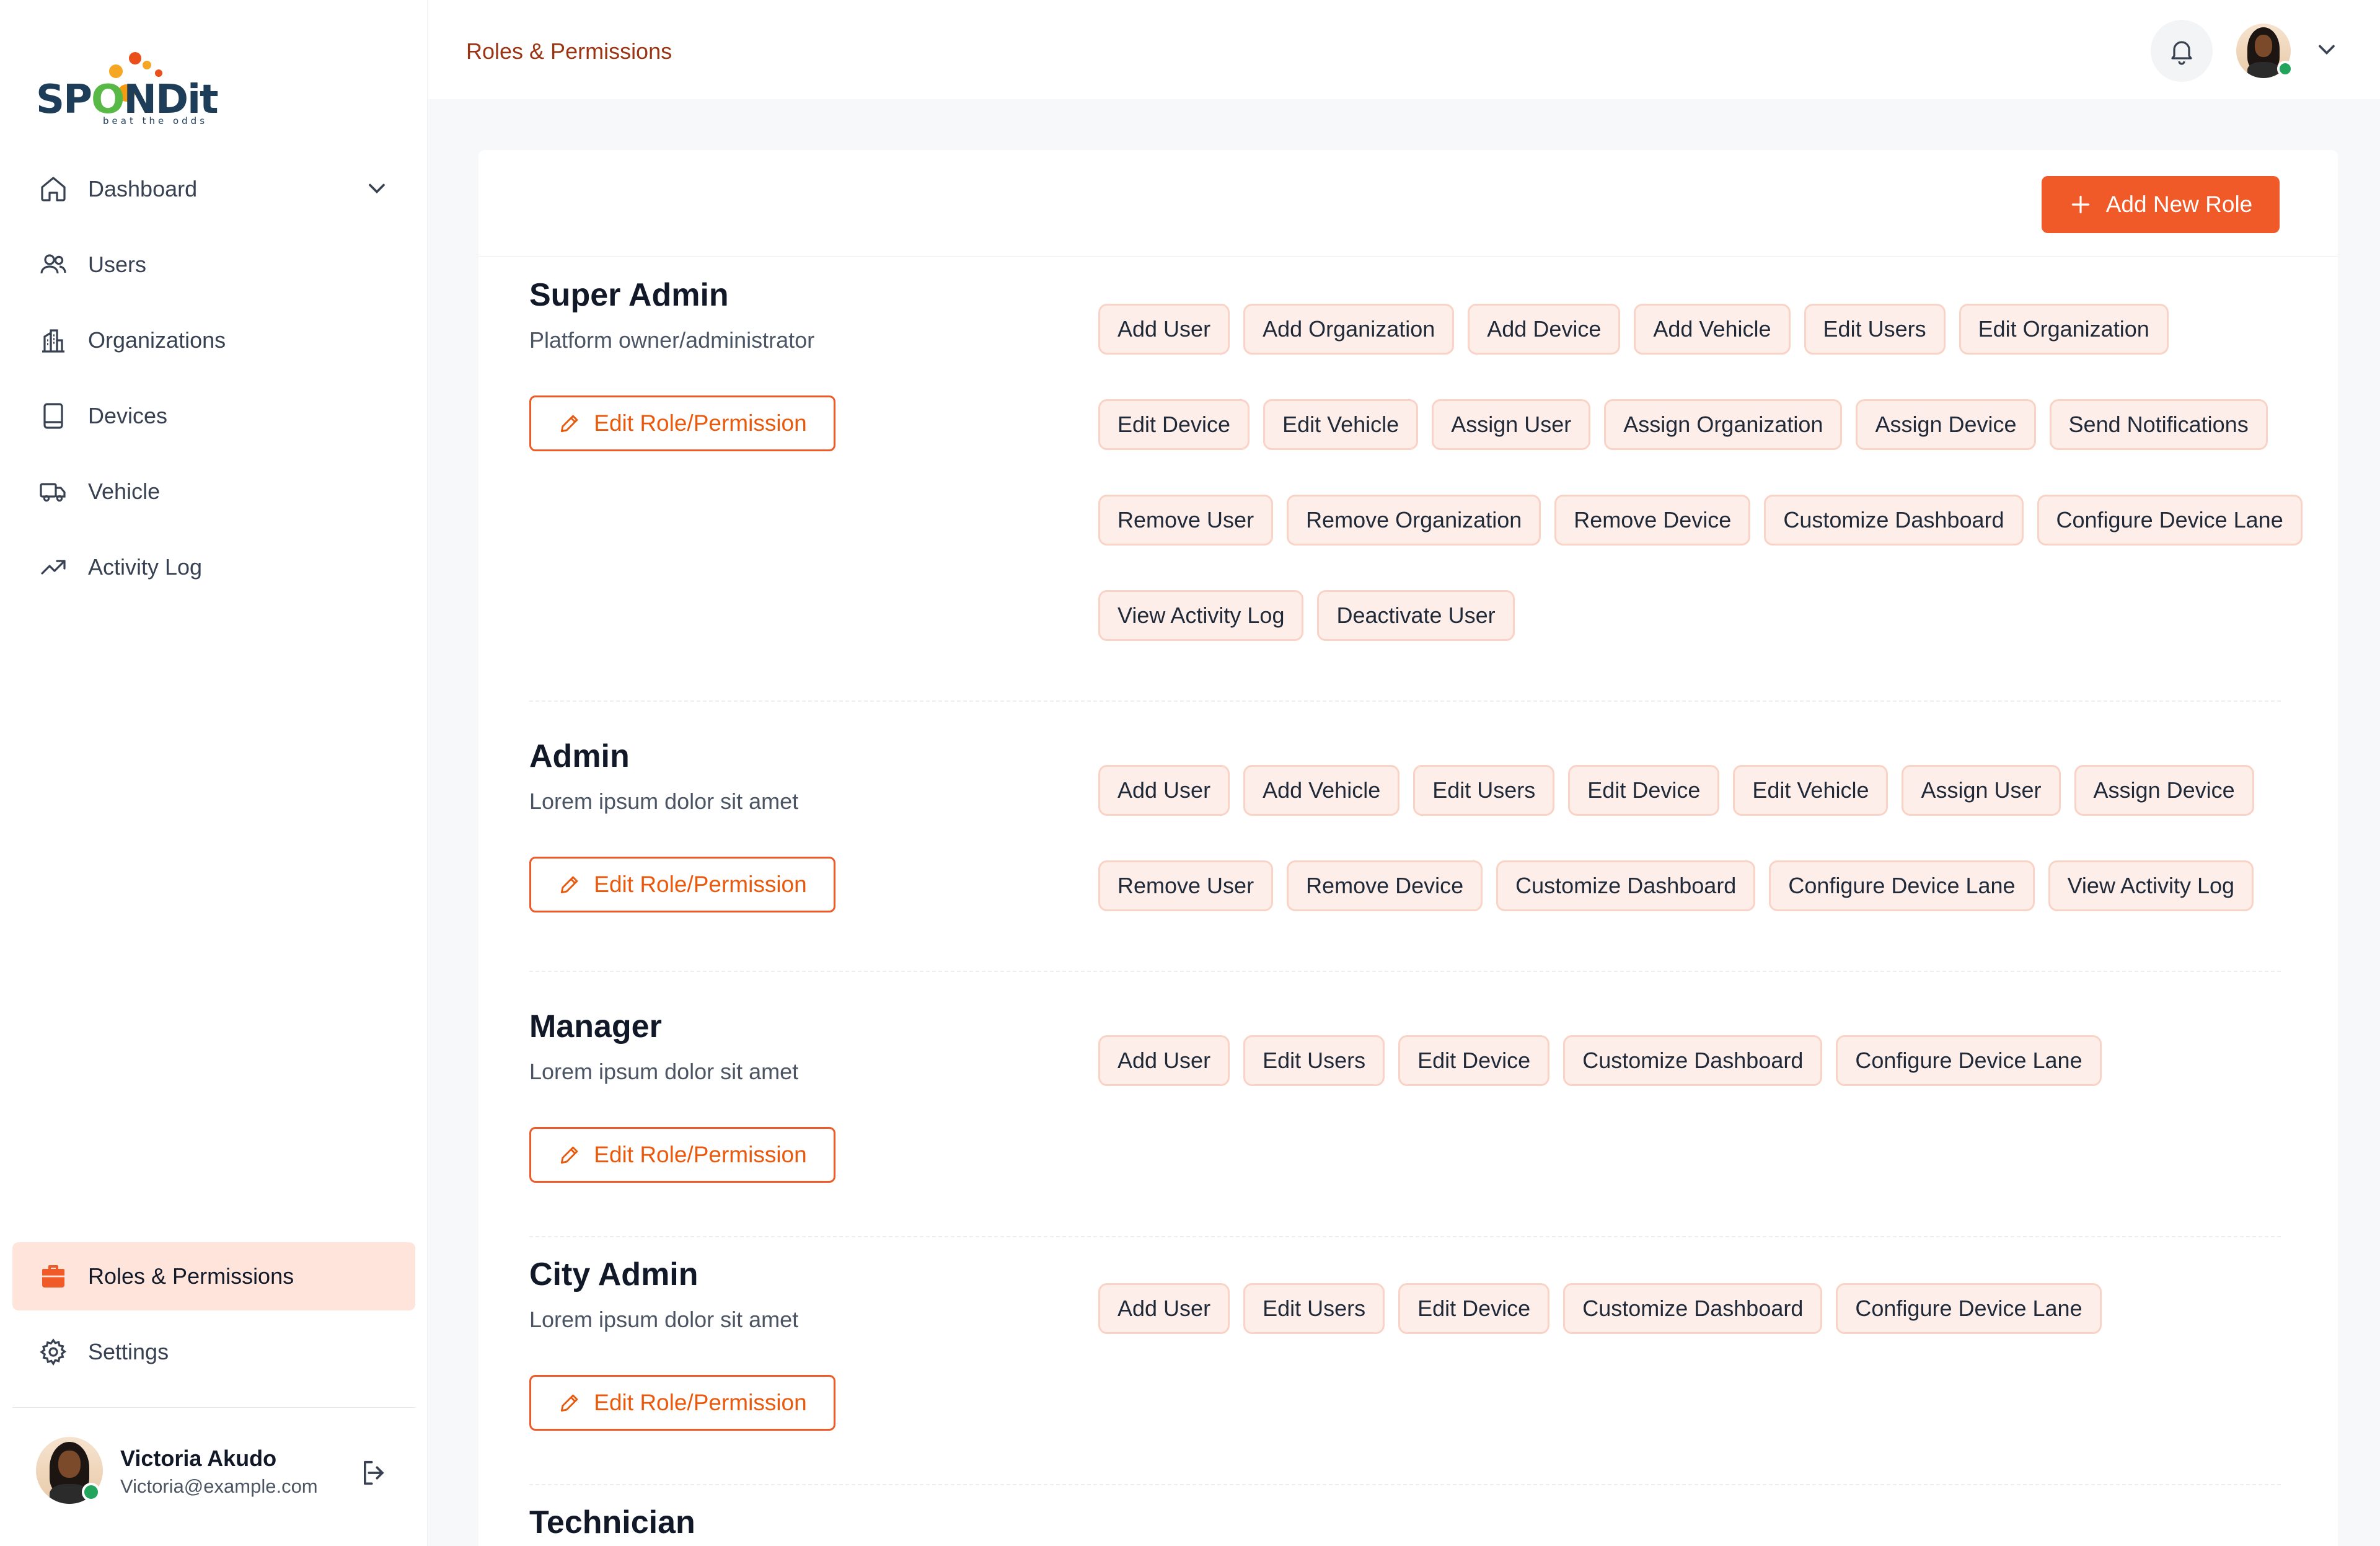  I want to click on sidebar-item-label: Activity Log, so click(145, 567).